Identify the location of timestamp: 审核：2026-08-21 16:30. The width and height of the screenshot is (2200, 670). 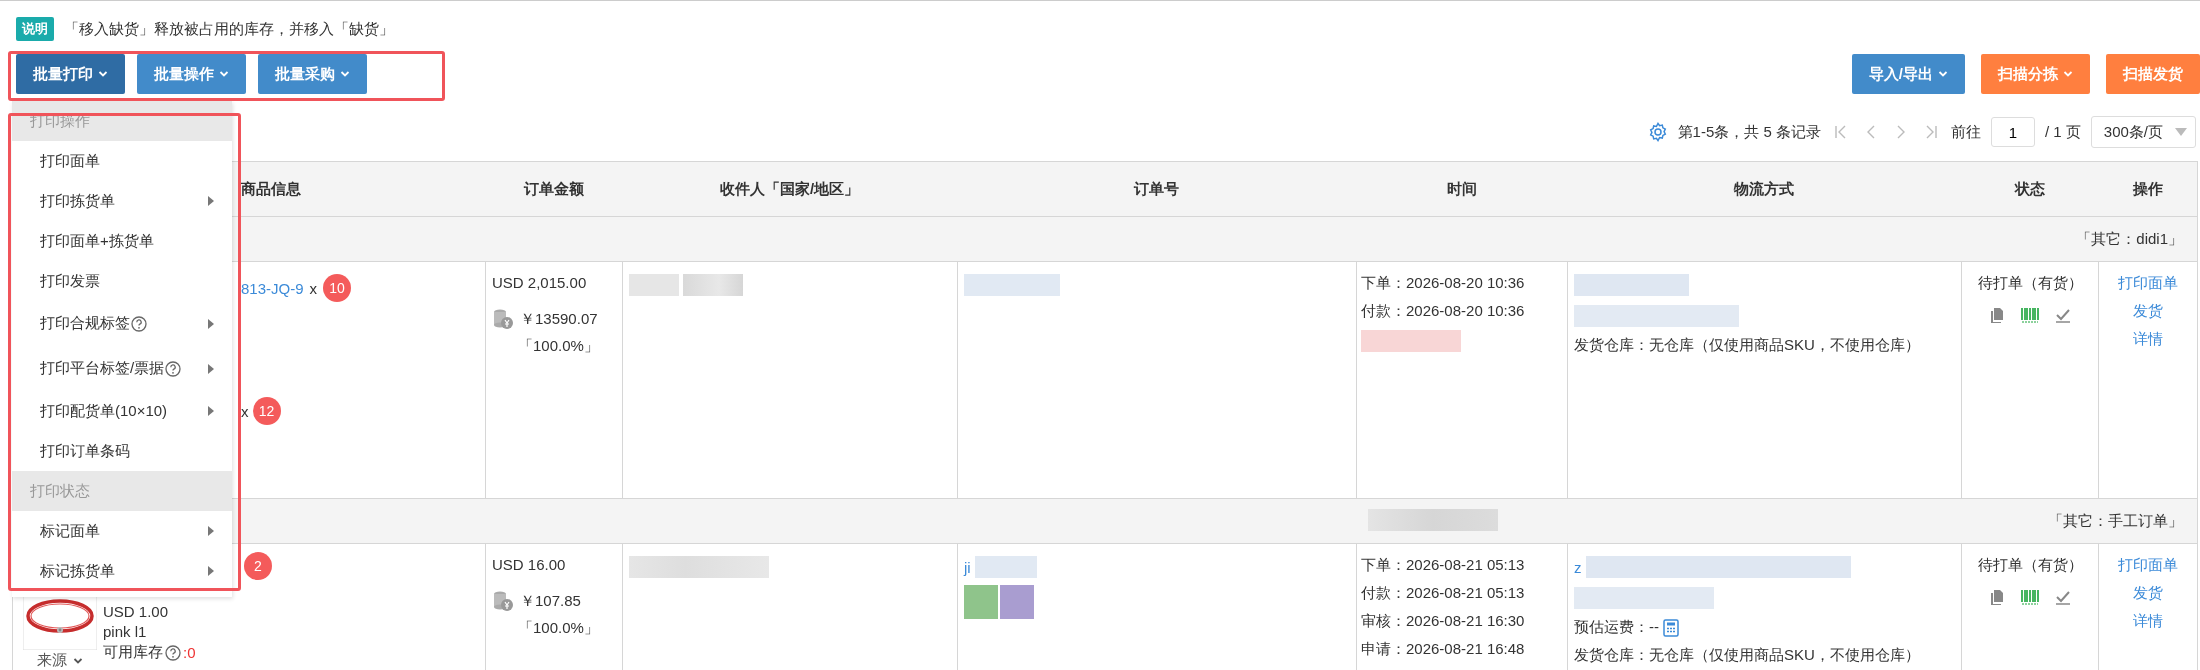
(1443, 621).